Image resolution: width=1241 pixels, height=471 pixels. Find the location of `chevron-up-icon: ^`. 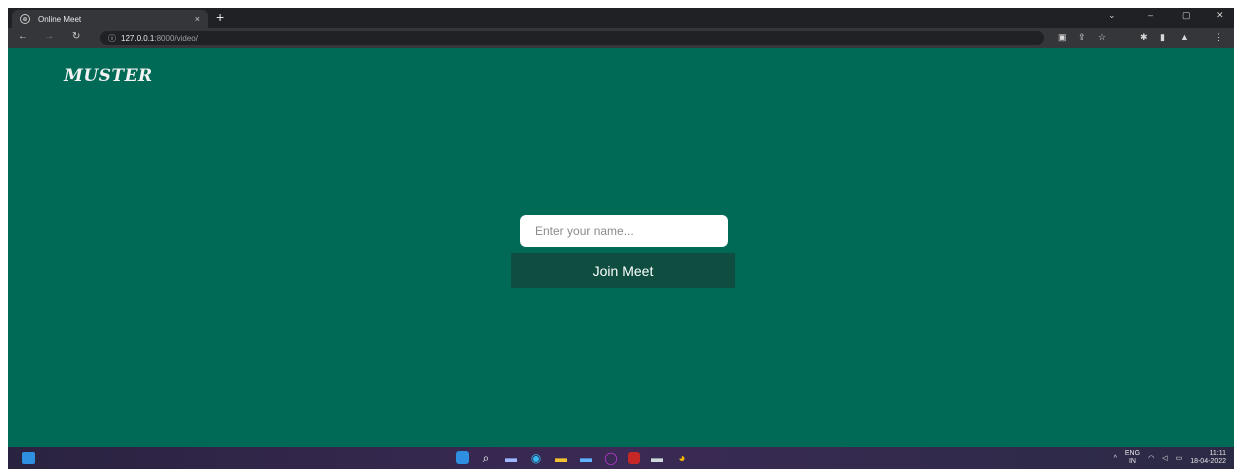

chevron-up-icon: ^ is located at coordinates (1115, 458).